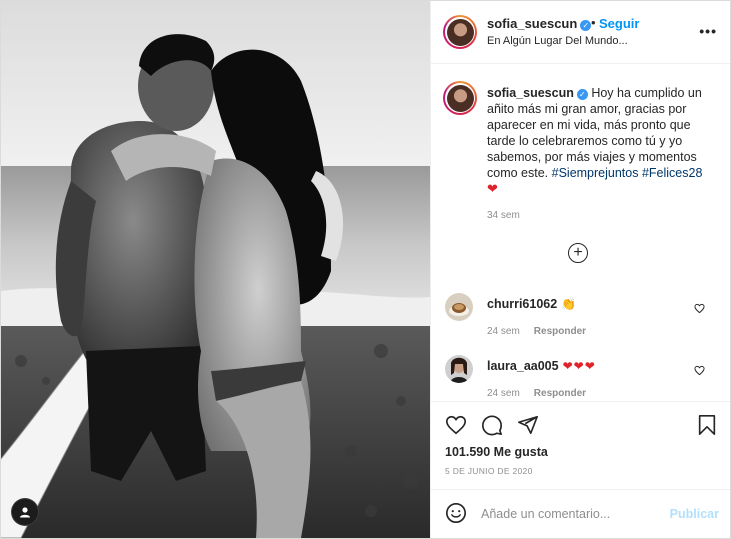 Image resolution: width=731 pixels, height=539 pixels. I want to click on add-comment-bar: Añade un comentario... Publicar, so click(580, 513).